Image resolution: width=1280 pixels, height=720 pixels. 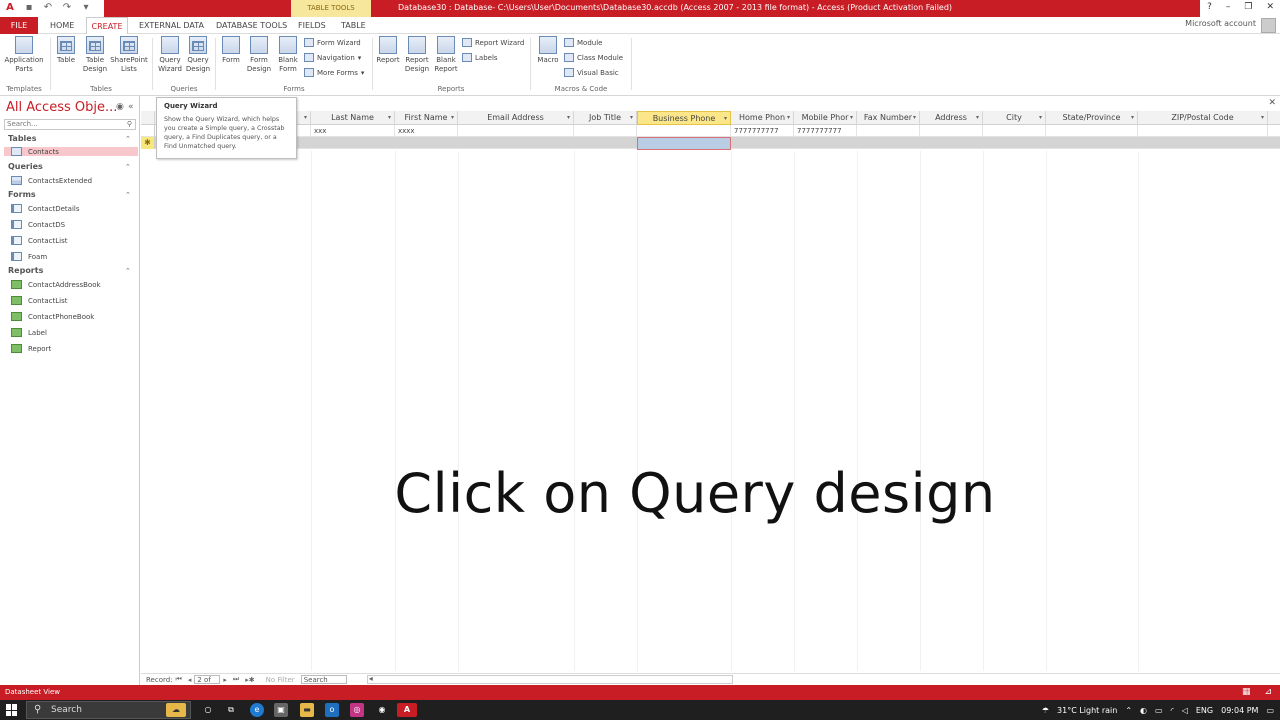 I want to click on class-module-button: Class Module, so click(x=593, y=57).